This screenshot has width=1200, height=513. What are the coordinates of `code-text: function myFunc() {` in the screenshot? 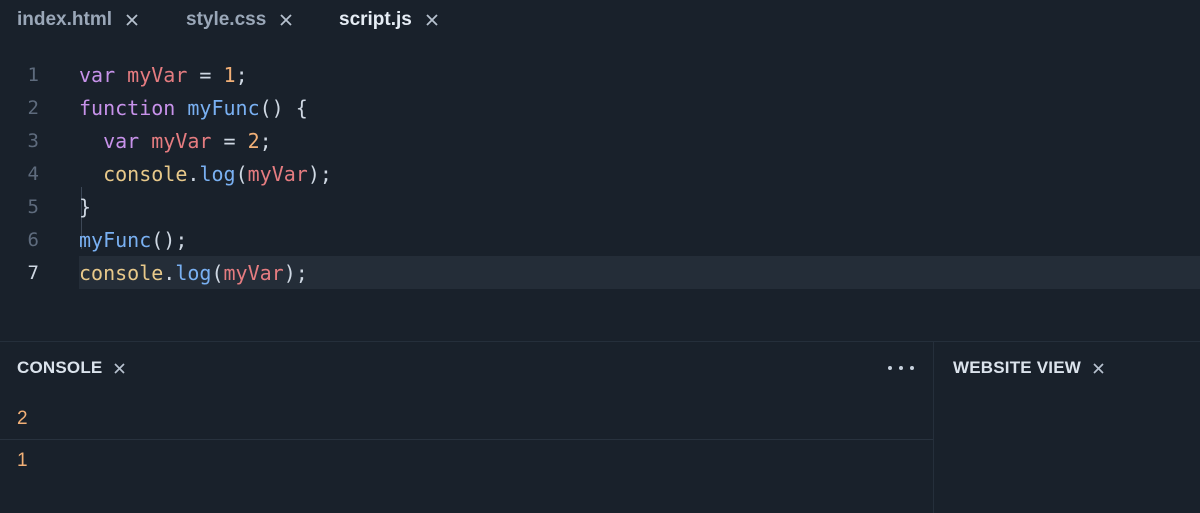 It's located at (193, 108).